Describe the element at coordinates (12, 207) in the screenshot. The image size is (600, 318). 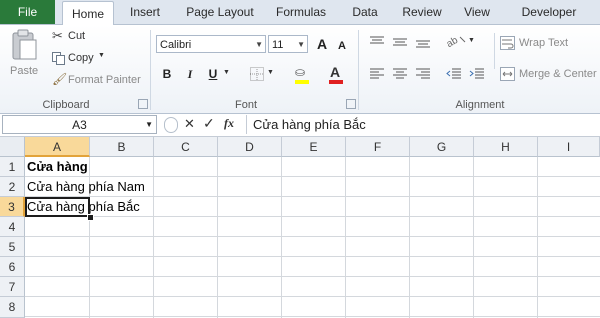
I see `row-header-3: 3` at that location.